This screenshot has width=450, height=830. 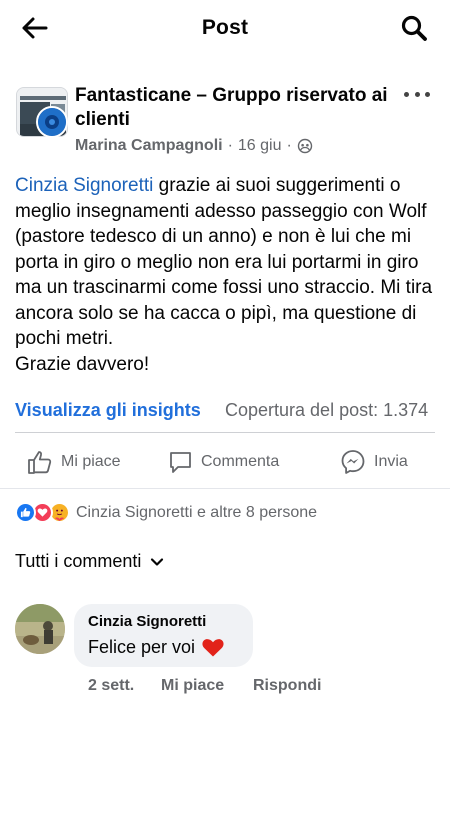 What do you see at coordinates (163, 621) in the screenshot?
I see `comment-author: Cinzia Signoretti` at bounding box center [163, 621].